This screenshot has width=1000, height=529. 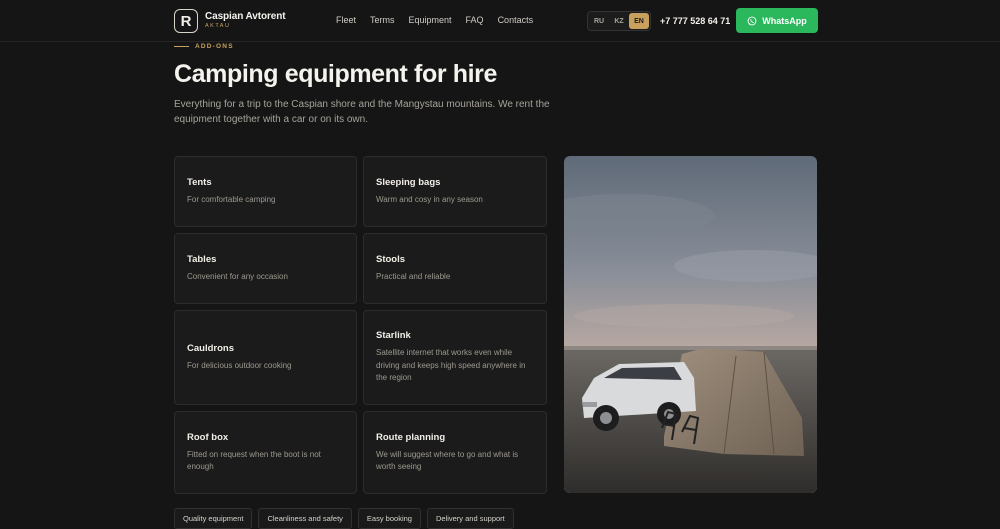 I want to click on tag-booking: Easy booking, so click(x=389, y=518).